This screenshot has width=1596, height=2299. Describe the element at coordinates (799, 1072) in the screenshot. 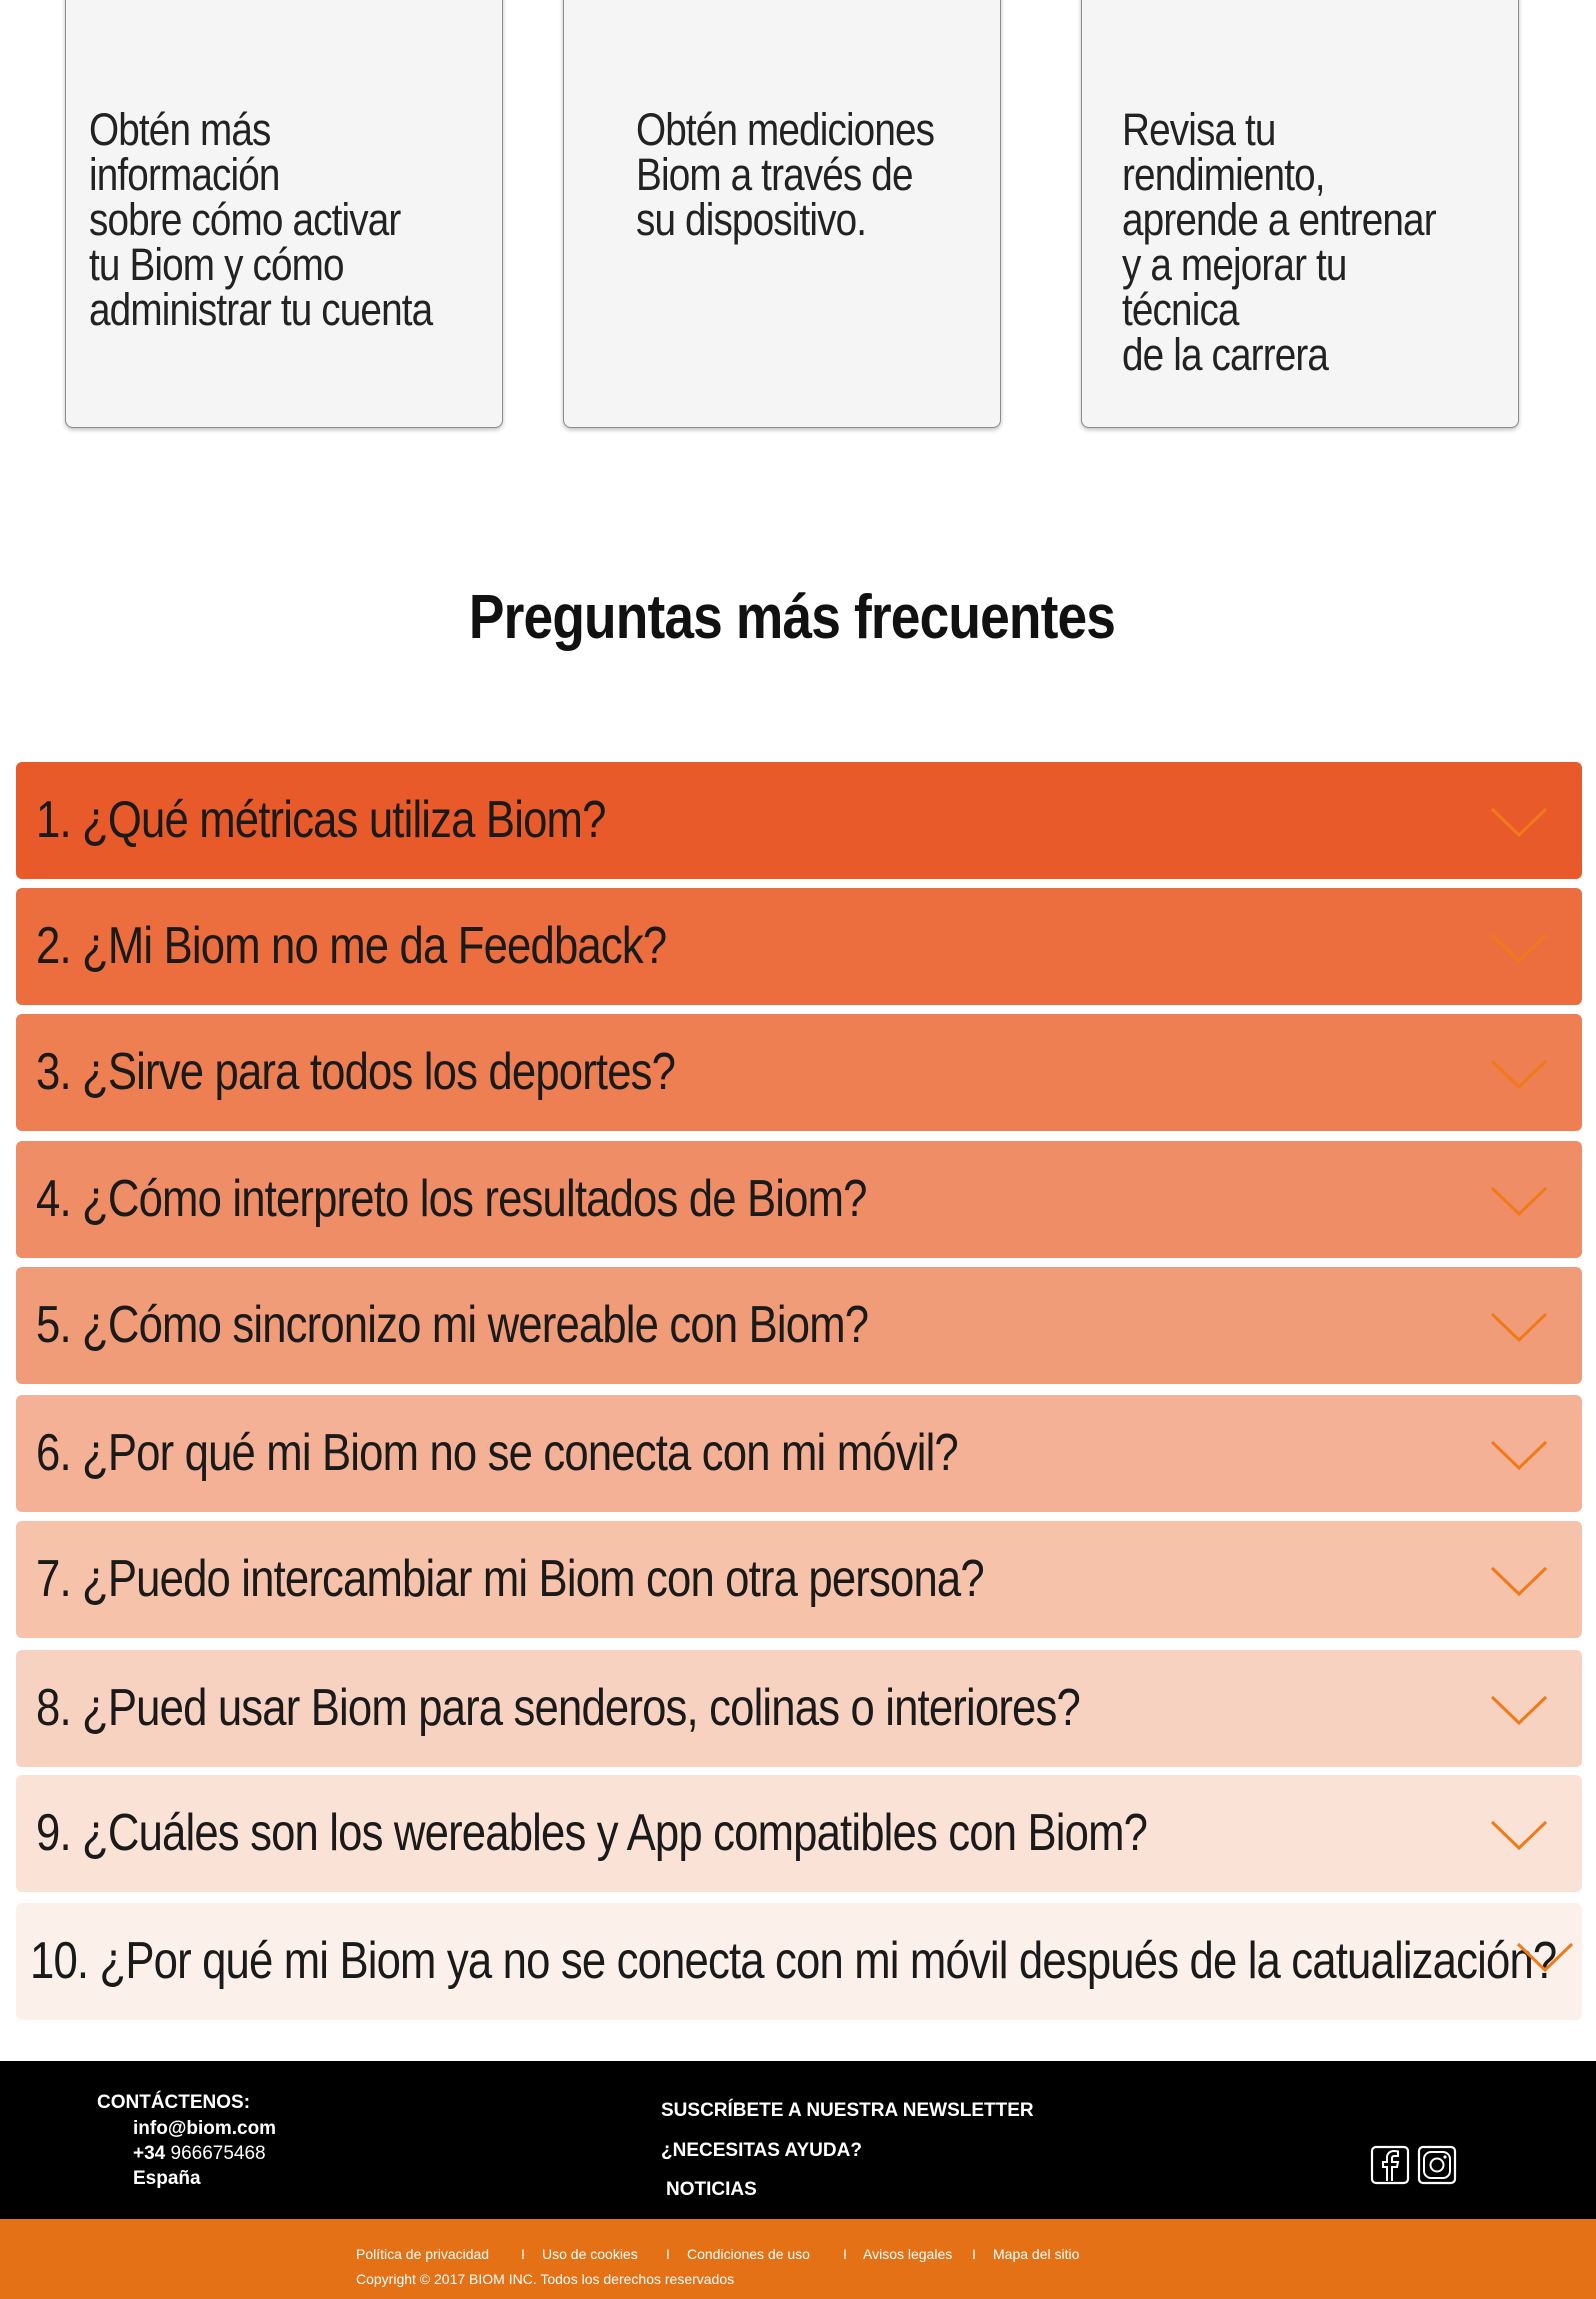

I see `faq-item: 3. ¿Sirve para todos los deportes?` at that location.